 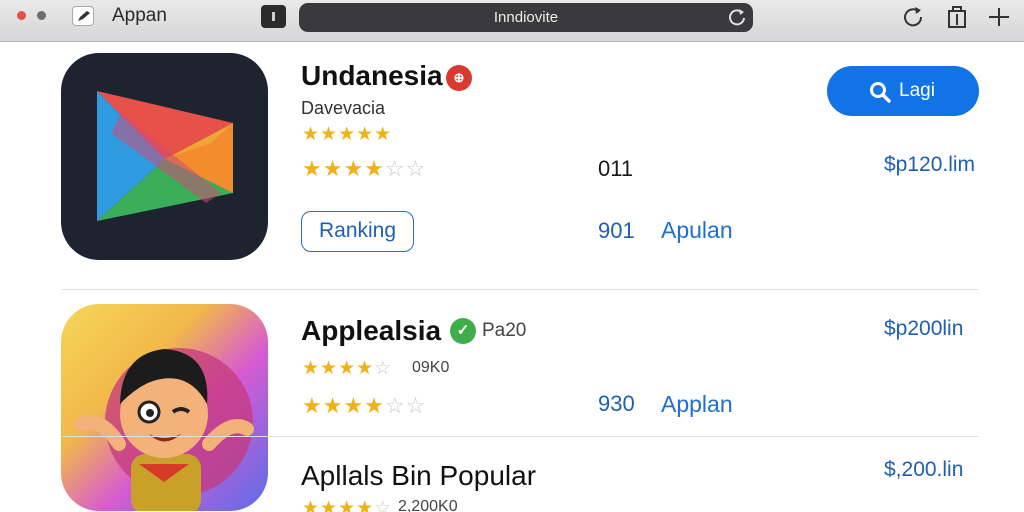 What do you see at coordinates (924, 469) in the screenshot?
I see `app-price: $,200.lin` at bounding box center [924, 469].